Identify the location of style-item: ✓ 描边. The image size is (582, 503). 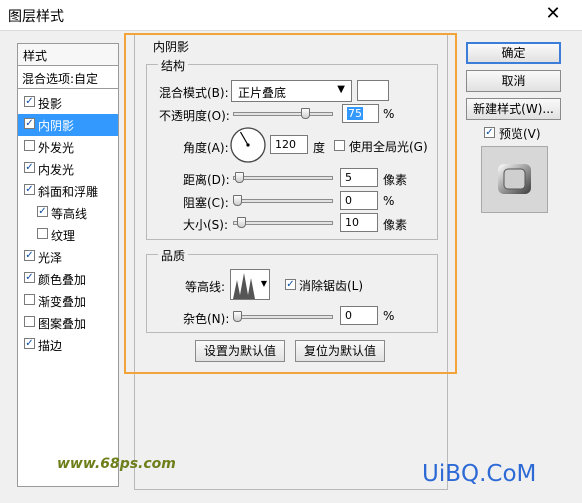
(68, 345).